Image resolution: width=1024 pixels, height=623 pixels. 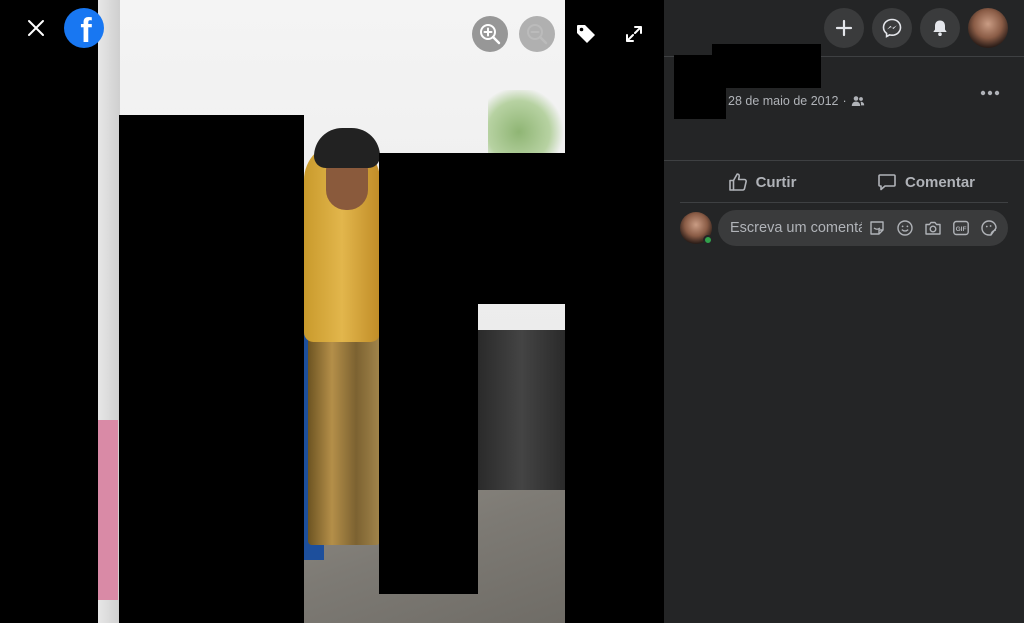 I want to click on facebook-logo-icon: f, so click(x=84, y=28).